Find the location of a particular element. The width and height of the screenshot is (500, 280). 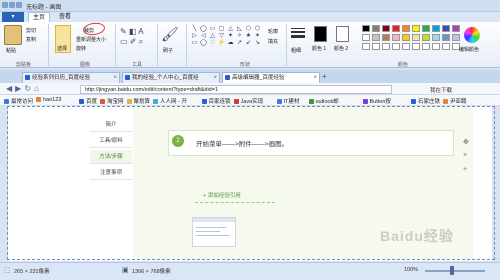

paste-icon is located at coordinates (13, 35).